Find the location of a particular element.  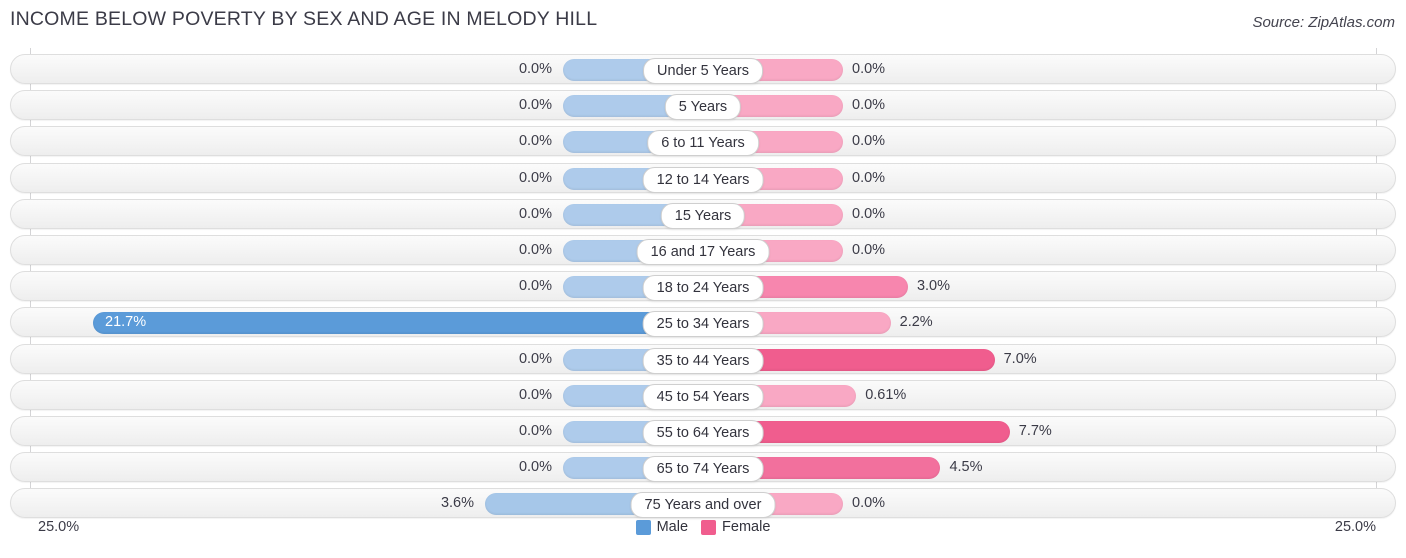

table-row: 0.0% 7.0% 35 to 44 Years is located at coordinates (703, 358).